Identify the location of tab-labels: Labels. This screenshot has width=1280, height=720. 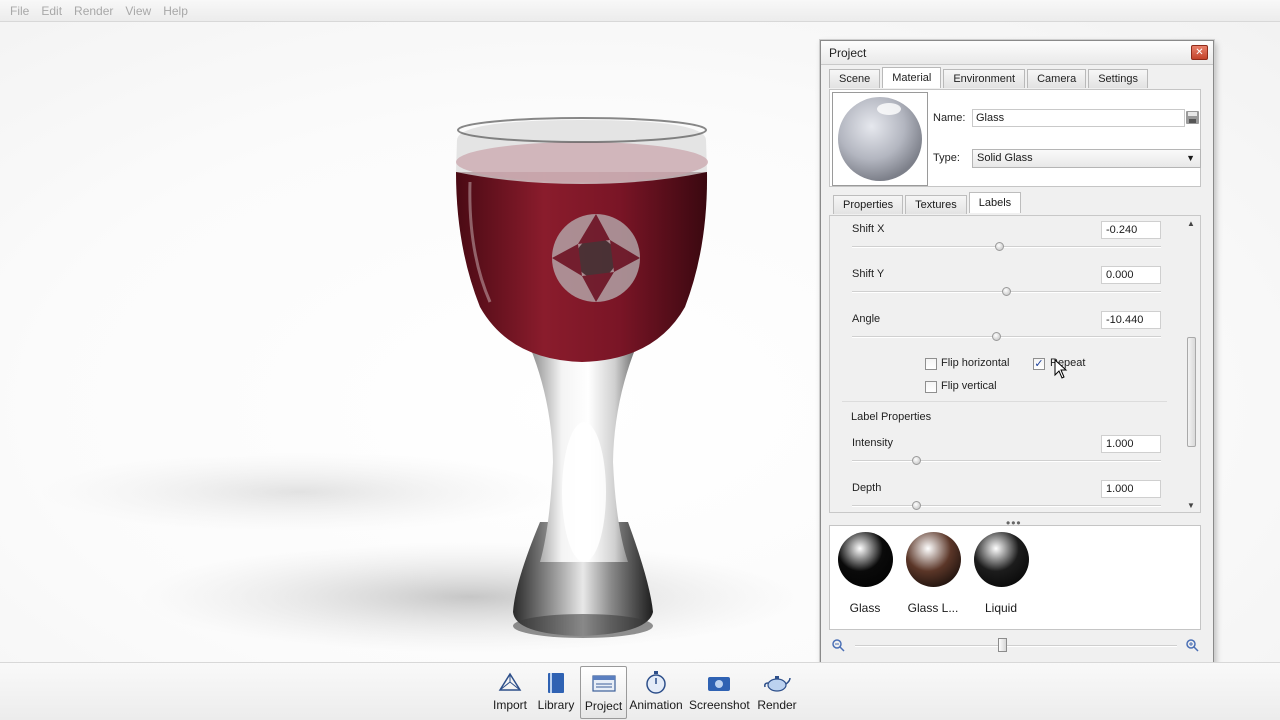
(995, 202).